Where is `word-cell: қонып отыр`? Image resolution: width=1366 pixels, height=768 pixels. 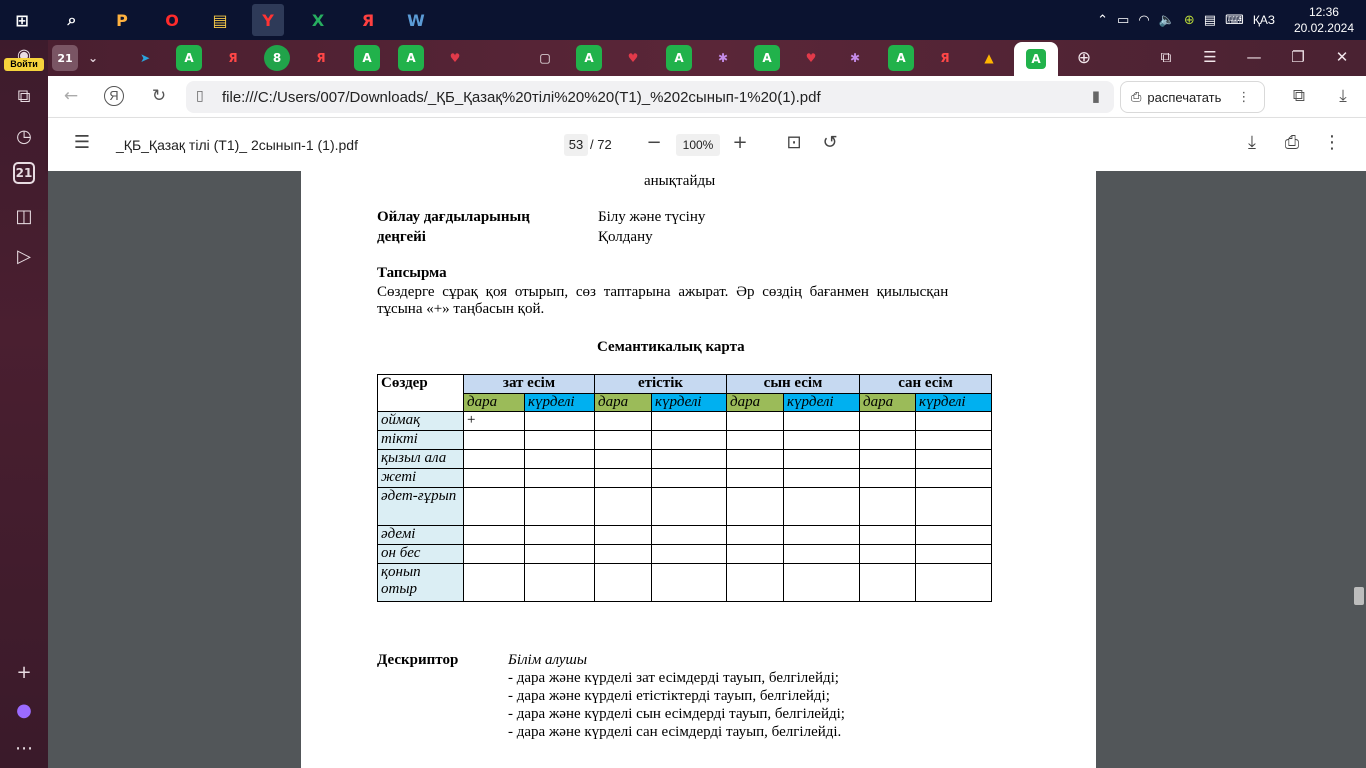
word-cell: қонып отыр is located at coordinates (420, 582).